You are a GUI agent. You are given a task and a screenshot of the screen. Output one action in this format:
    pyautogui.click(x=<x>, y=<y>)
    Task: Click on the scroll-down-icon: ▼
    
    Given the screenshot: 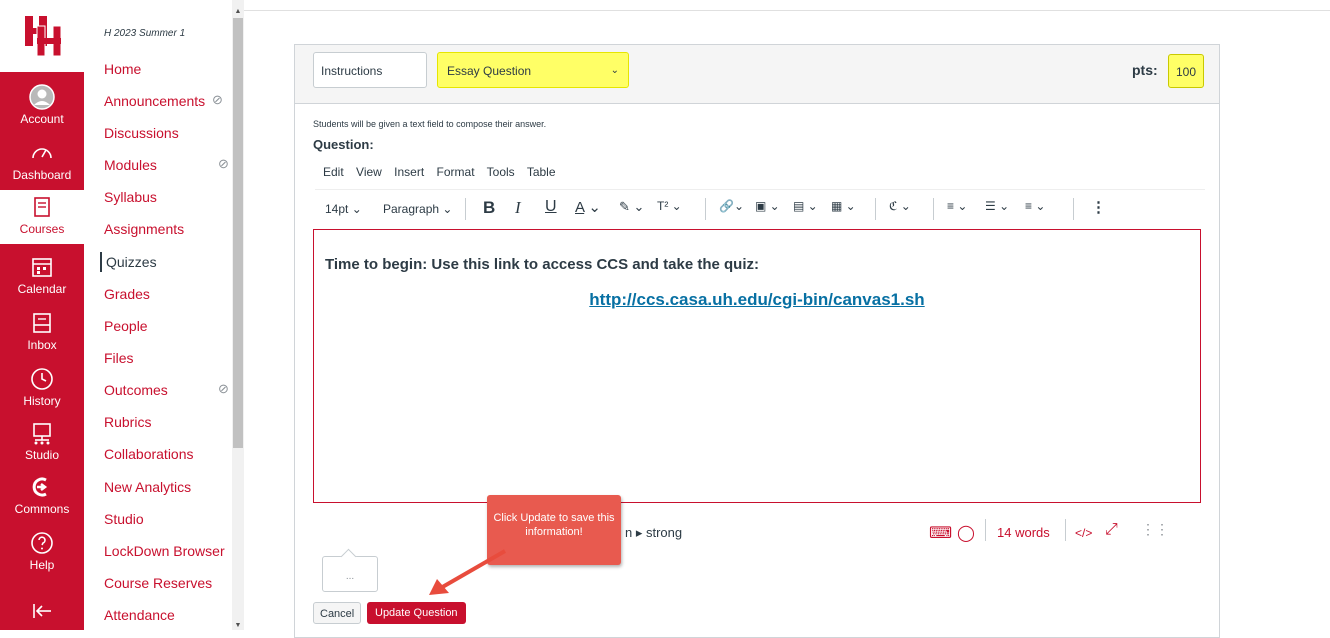 What is the action you would take?
    pyautogui.click(x=238, y=625)
    